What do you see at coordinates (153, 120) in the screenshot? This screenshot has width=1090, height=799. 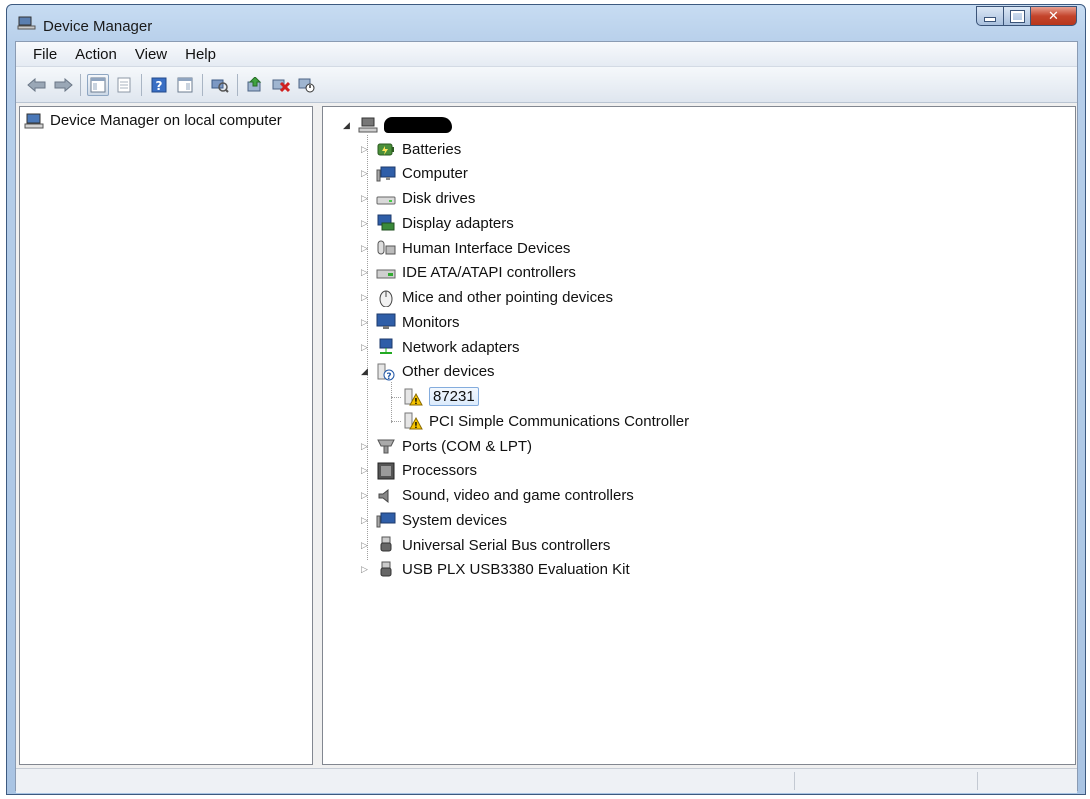 I see `console-tree-root: Device Manager on local computer` at bounding box center [153, 120].